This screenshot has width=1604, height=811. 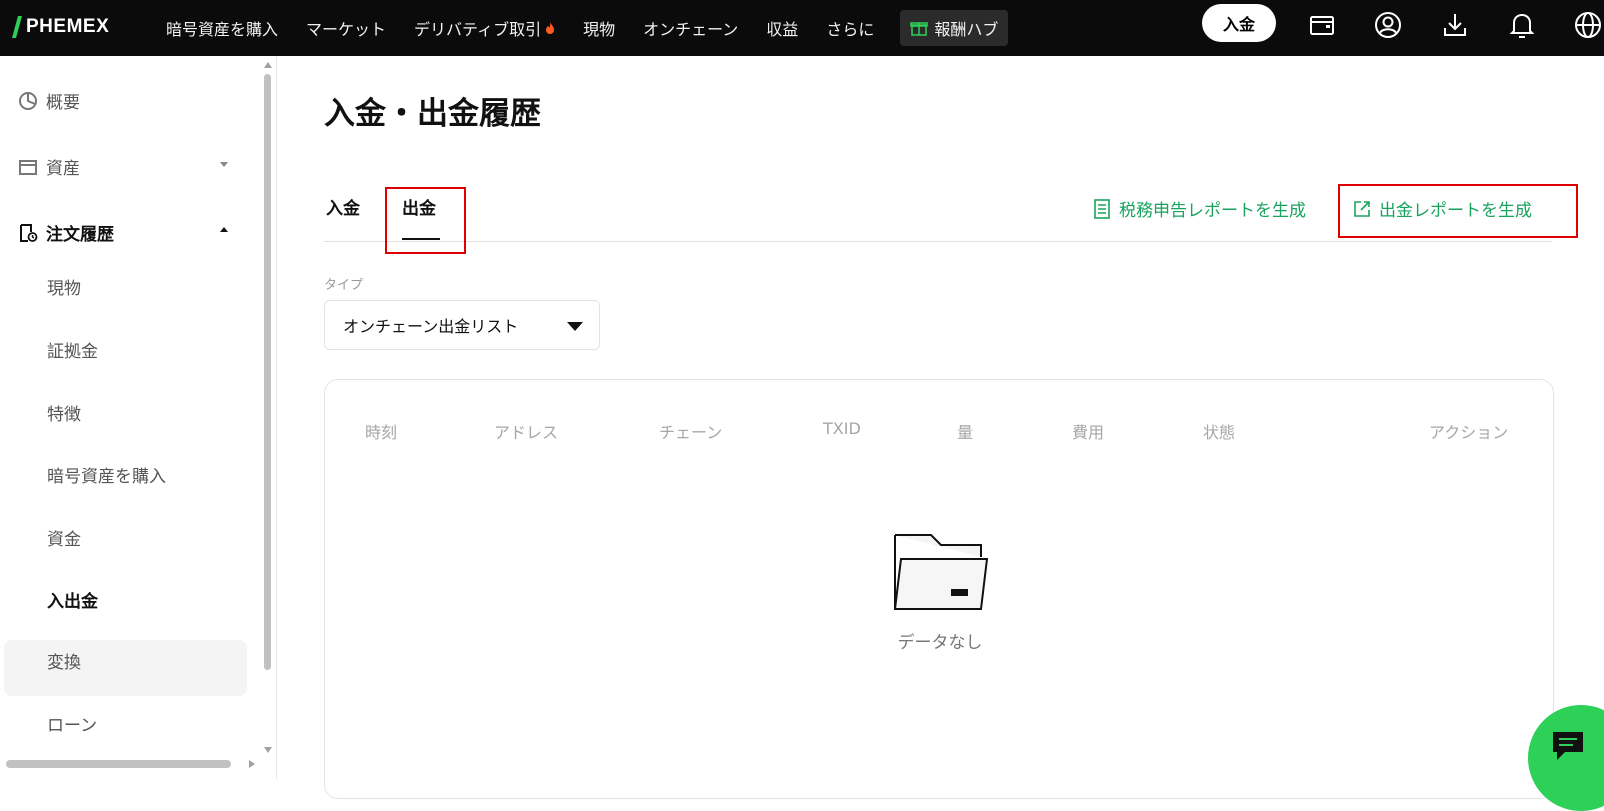 What do you see at coordinates (965, 432) in the screenshot?
I see `column-header-amount: 量` at bounding box center [965, 432].